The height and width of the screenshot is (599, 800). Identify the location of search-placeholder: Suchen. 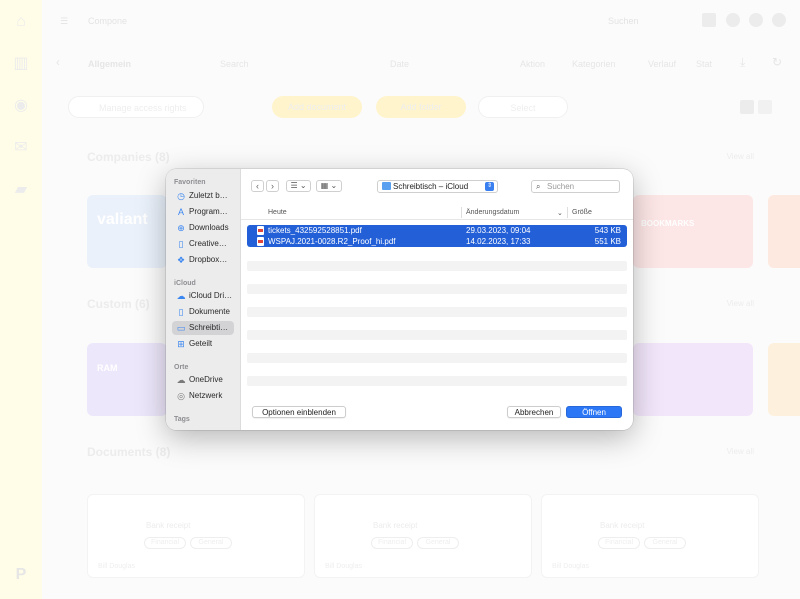
(561, 186).